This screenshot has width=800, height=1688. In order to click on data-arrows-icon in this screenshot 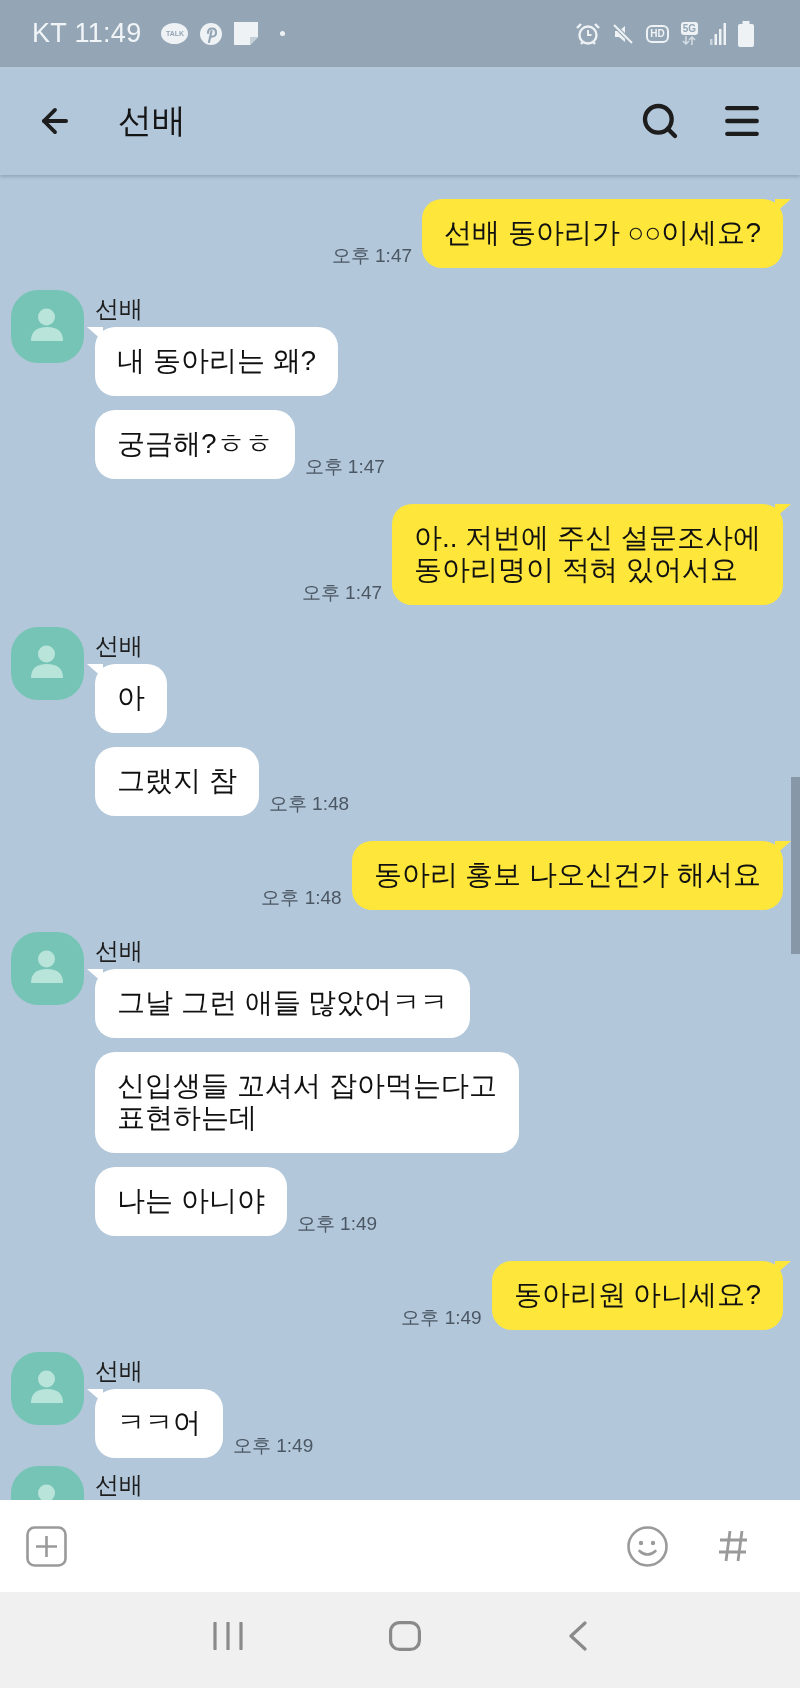, I will do `click(689, 40)`.